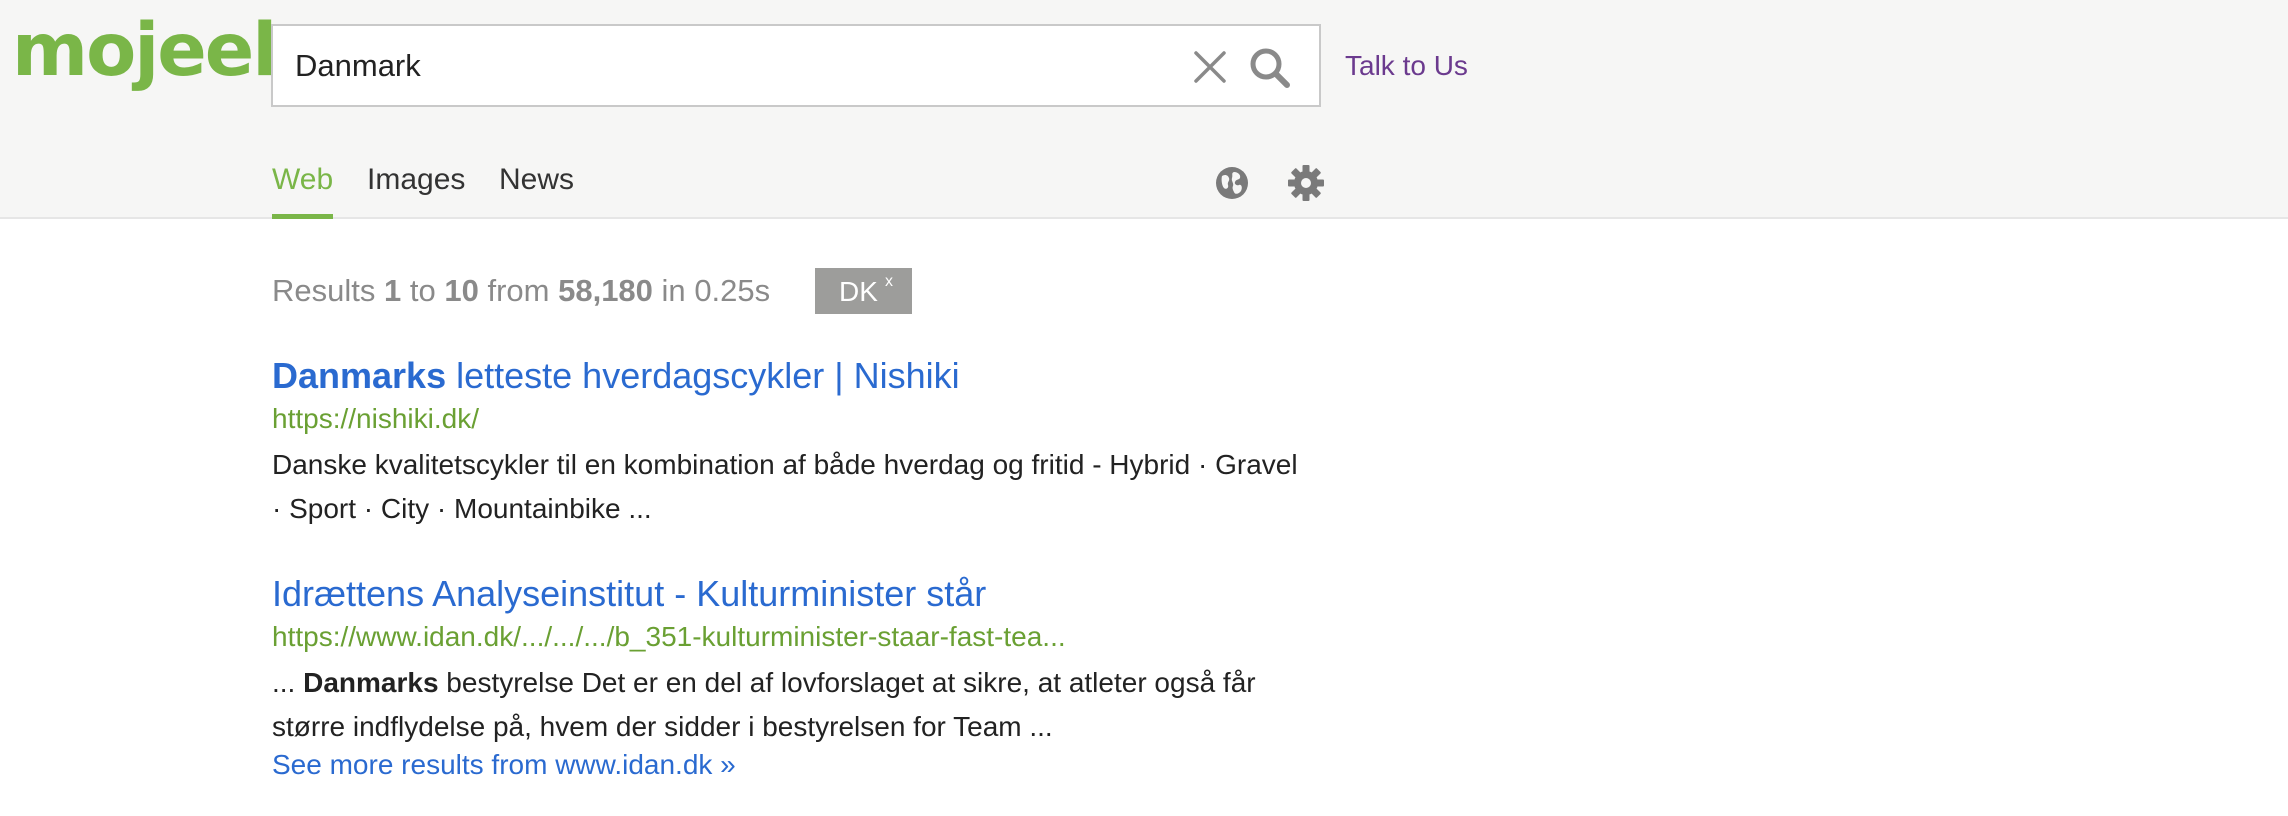 Image resolution: width=2288 pixels, height=816 pixels. Describe the element at coordinates (536, 191) in the screenshot. I see `tab-news: News` at that location.